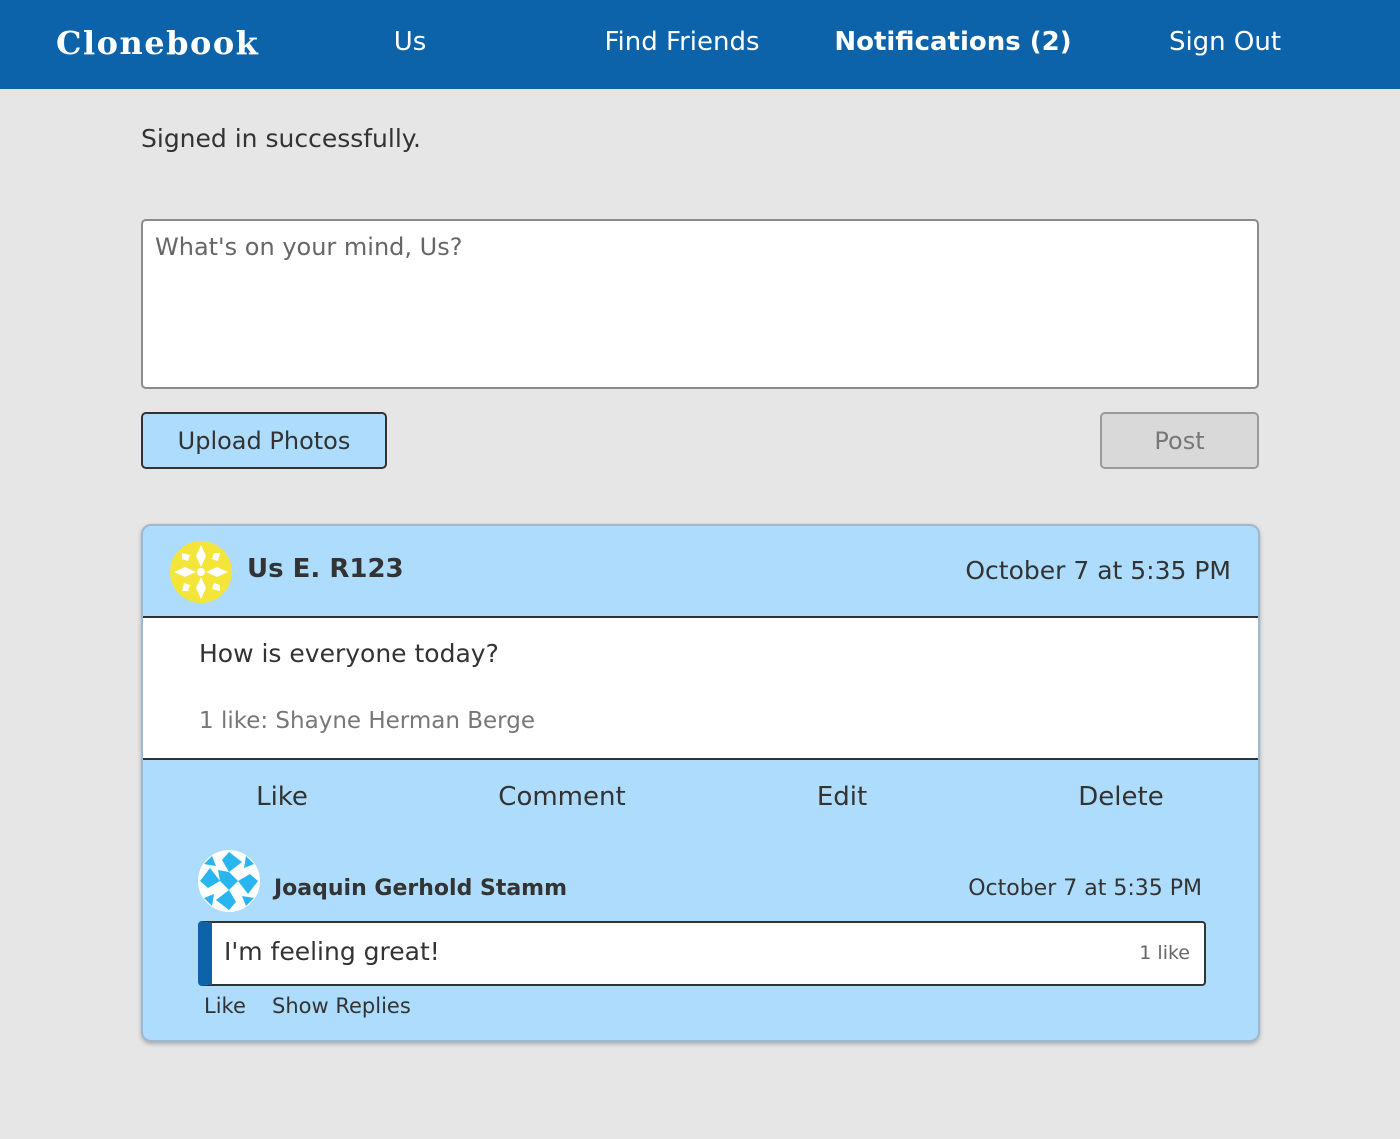 The image size is (1400, 1139). Describe the element at coordinates (1121, 797) in the screenshot. I see `post-delete-button: Delete` at that location.